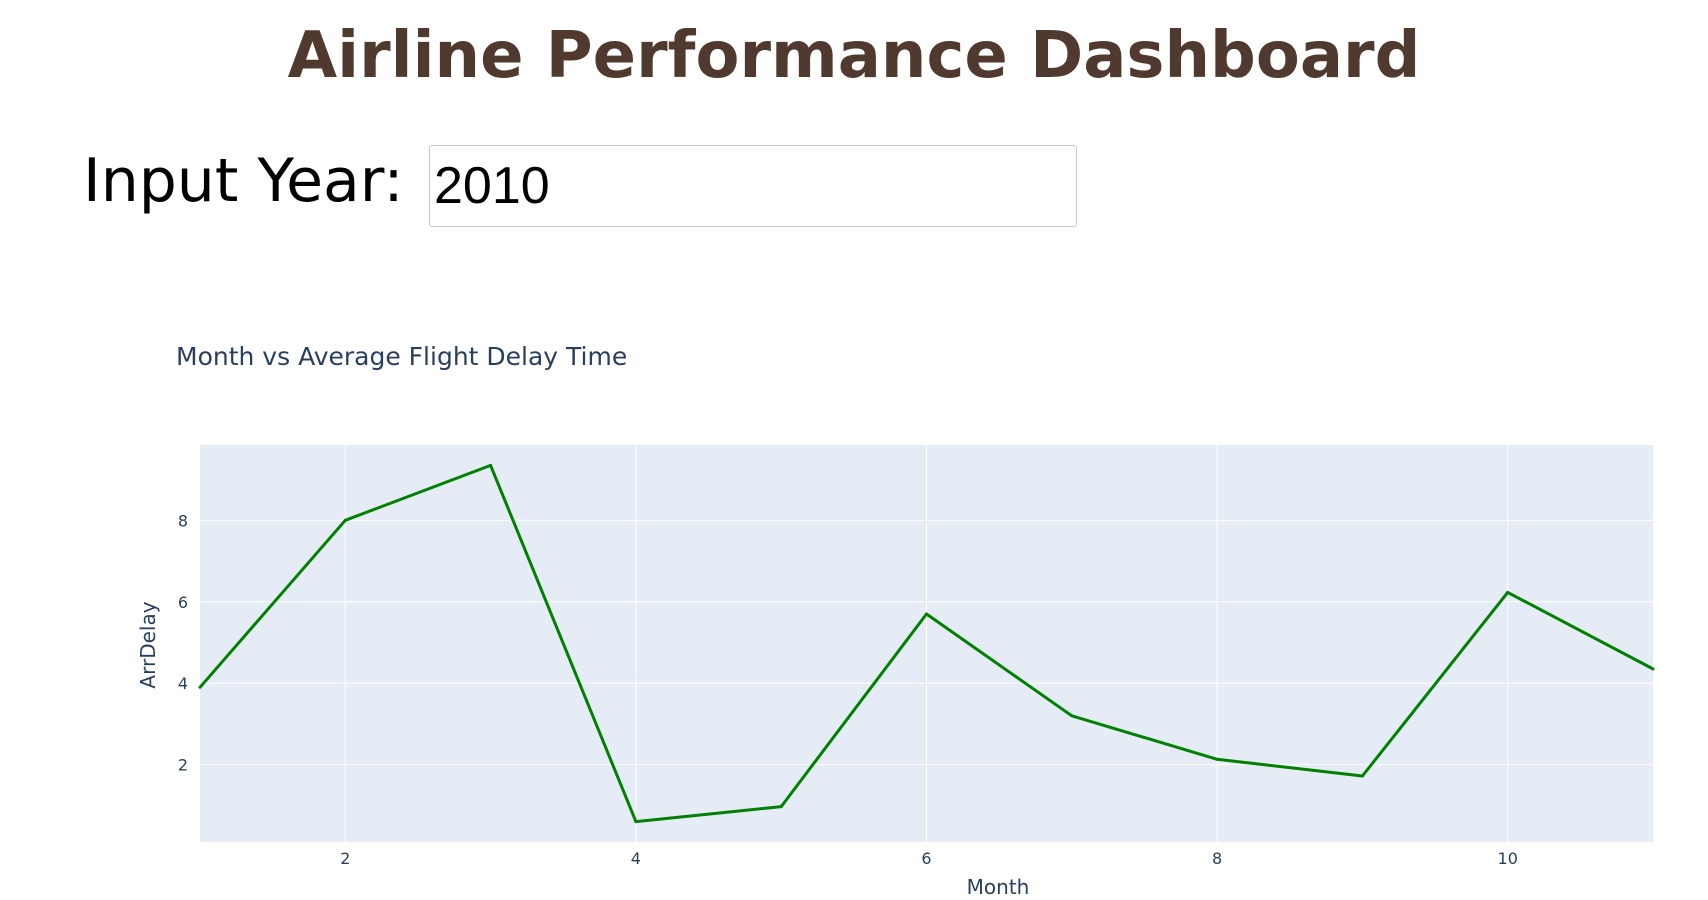  Describe the element at coordinates (183, 520) in the screenshot. I see `y-tick-label: 8` at that location.